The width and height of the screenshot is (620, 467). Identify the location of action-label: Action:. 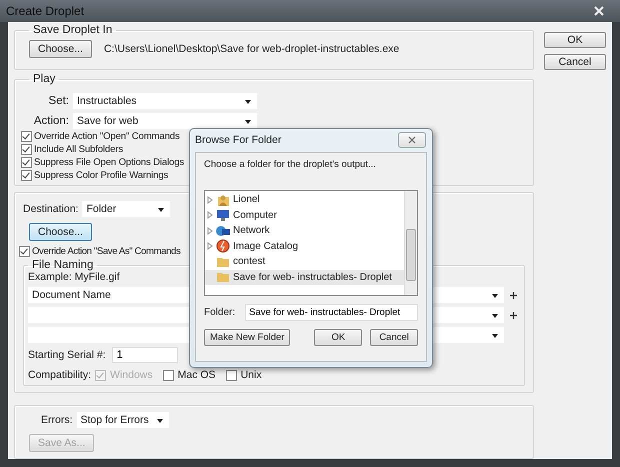
(50, 121).